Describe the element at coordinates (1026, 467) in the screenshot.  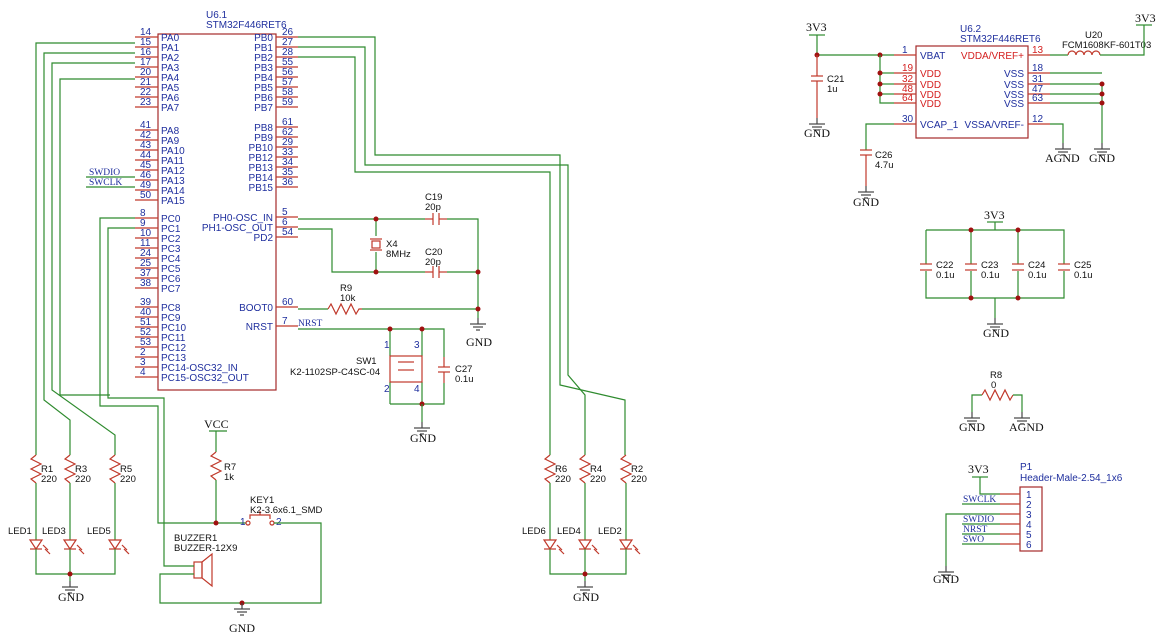
I see `p1-ref: P1` at that location.